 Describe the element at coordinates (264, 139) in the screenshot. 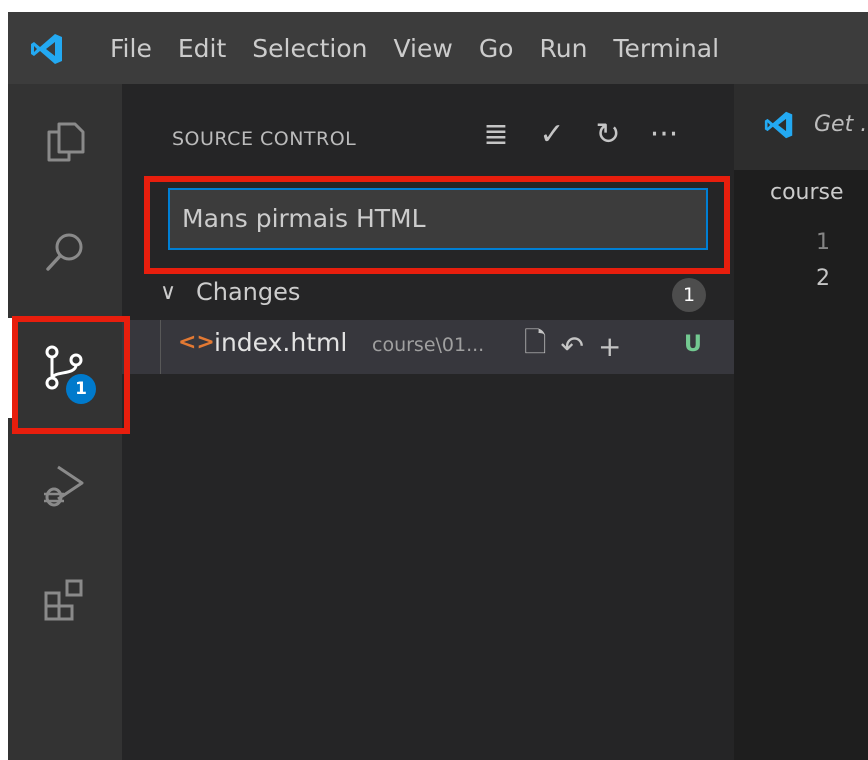

I see `panel-title: SOURCE CONTROL` at that location.